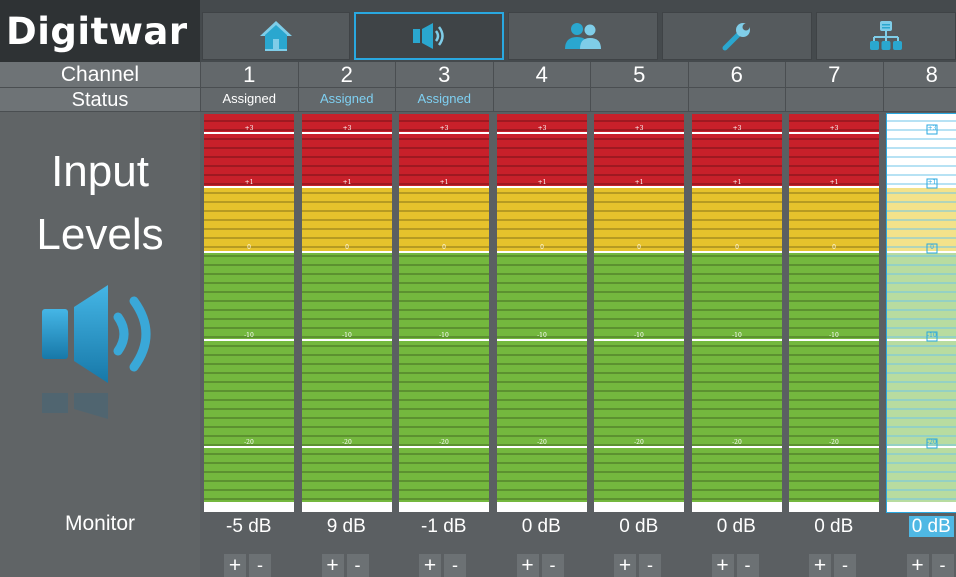 This screenshot has width=956, height=577. What do you see at coordinates (886, 36) in the screenshot?
I see `nav-network-tab` at bounding box center [886, 36].